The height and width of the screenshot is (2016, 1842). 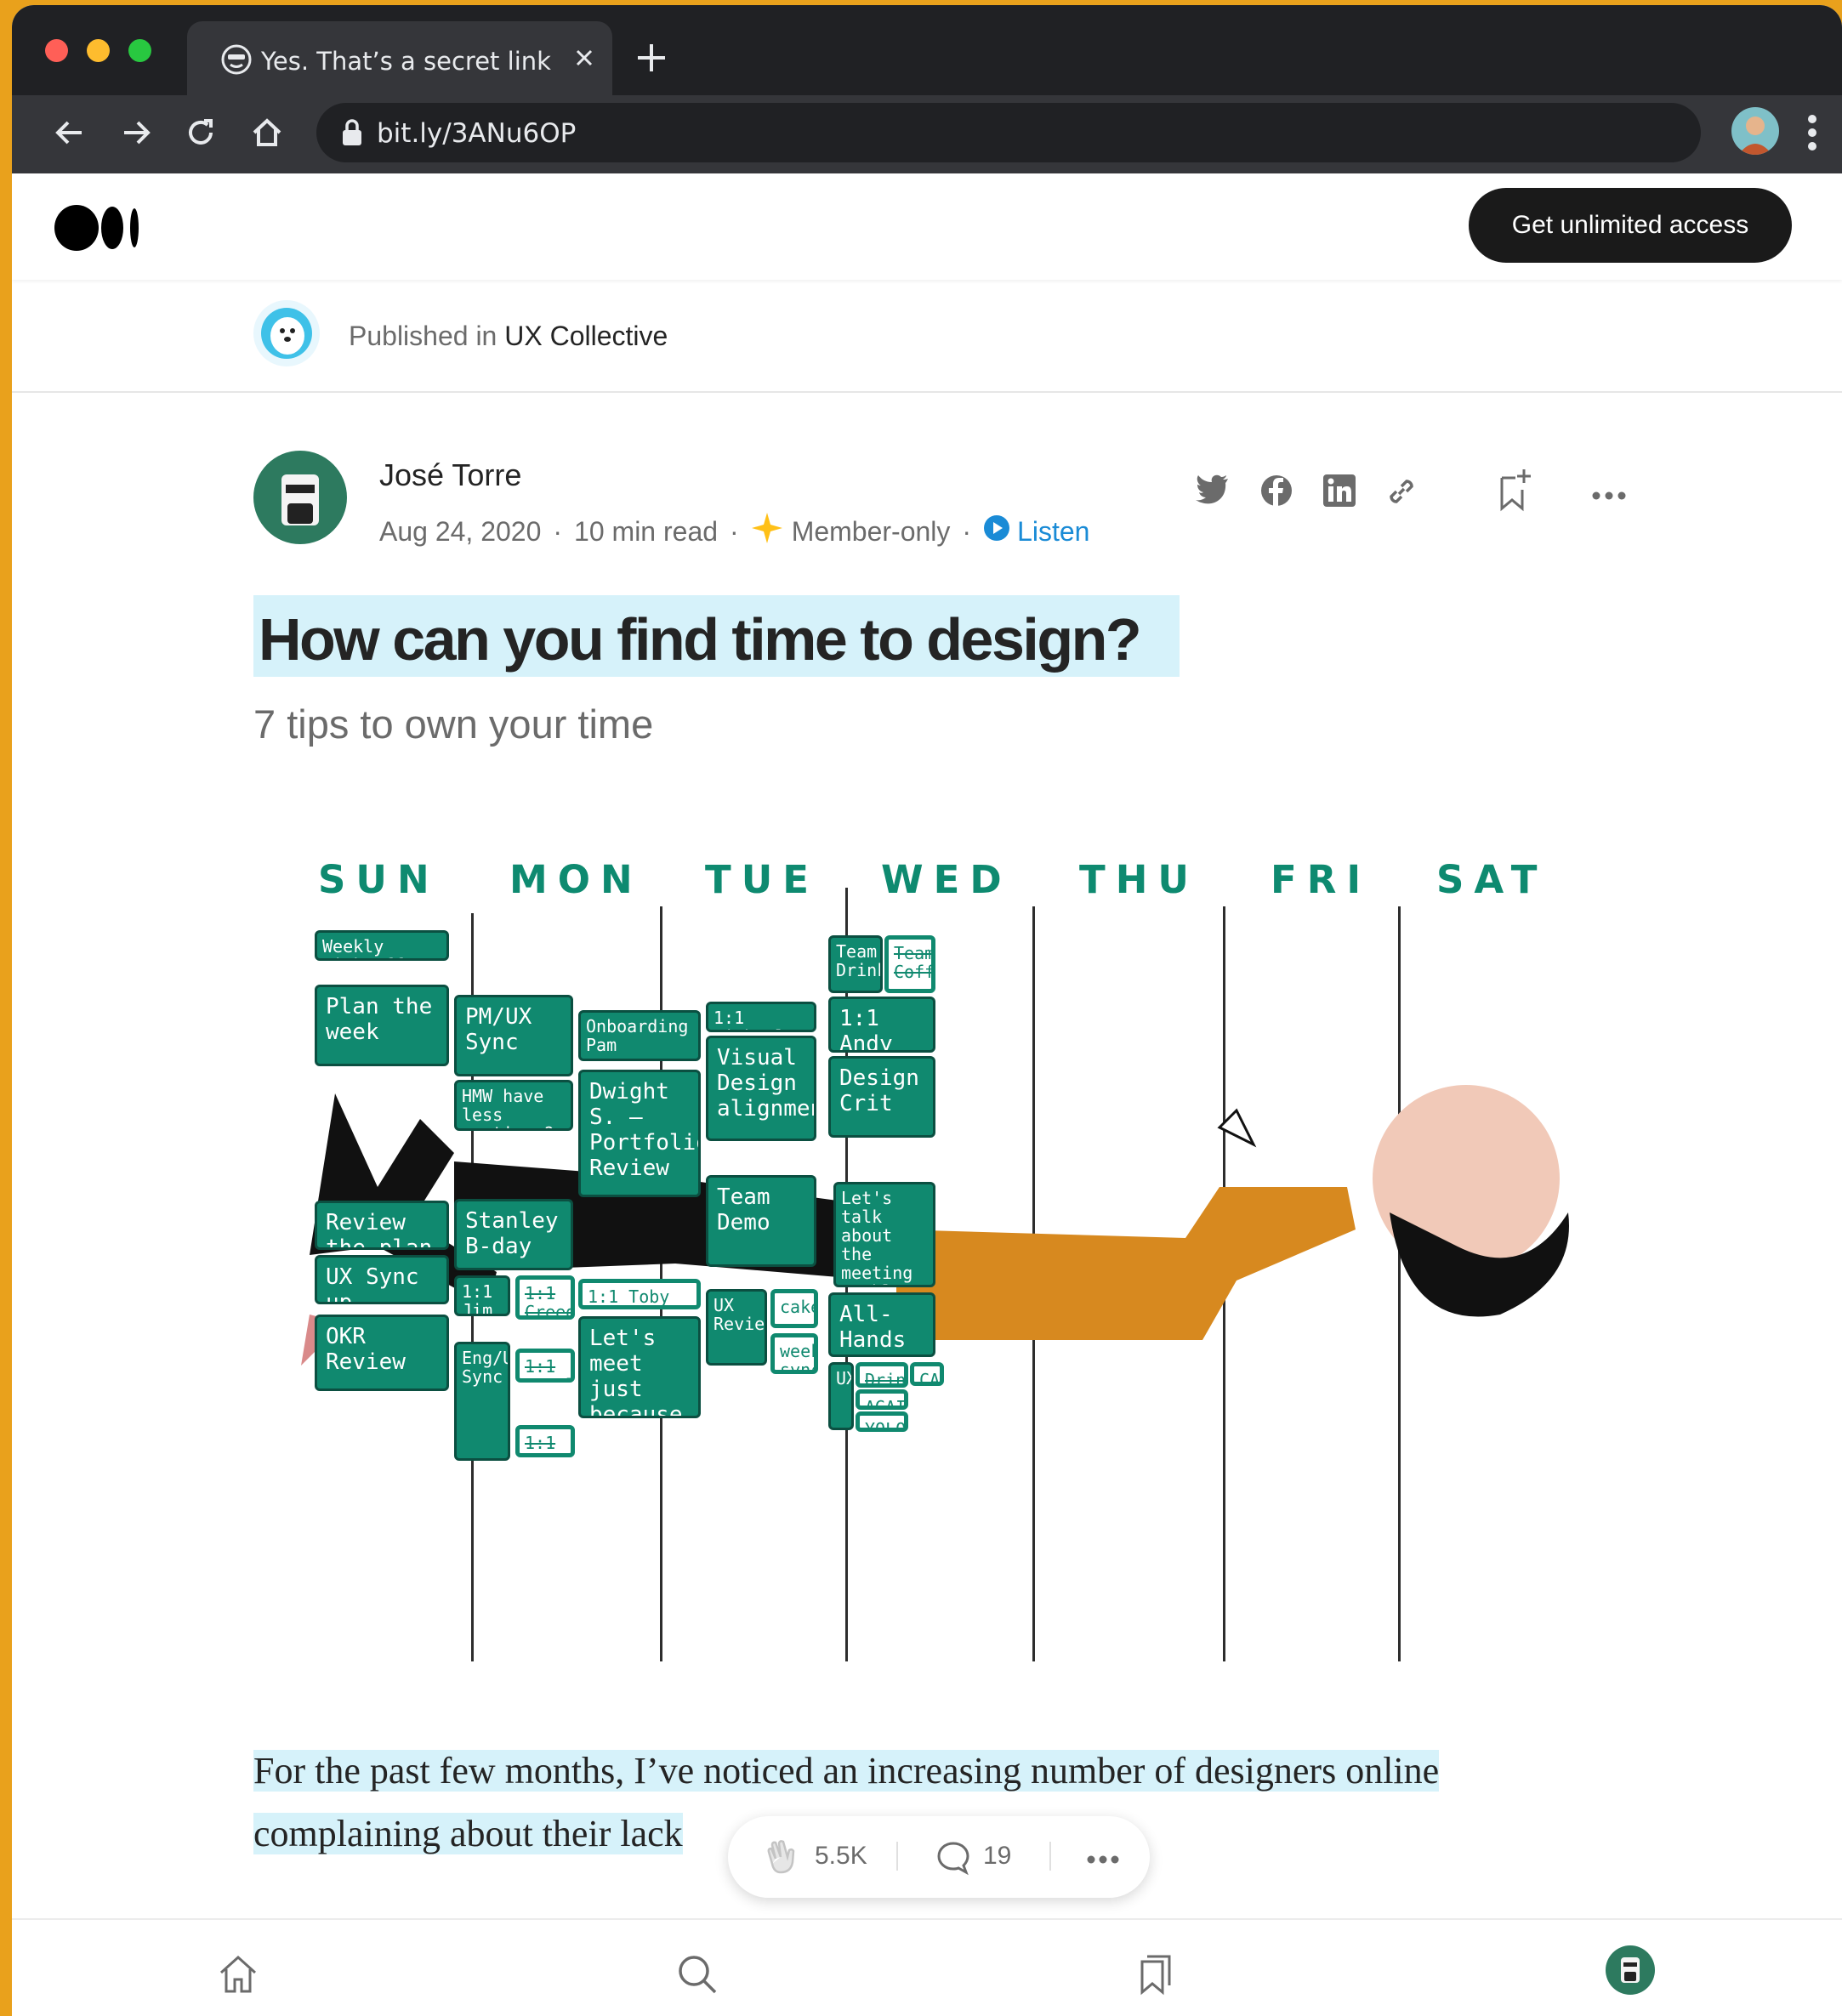 What do you see at coordinates (881, 1097) in the screenshot?
I see `event-block: Design Crit` at bounding box center [881, 1097].